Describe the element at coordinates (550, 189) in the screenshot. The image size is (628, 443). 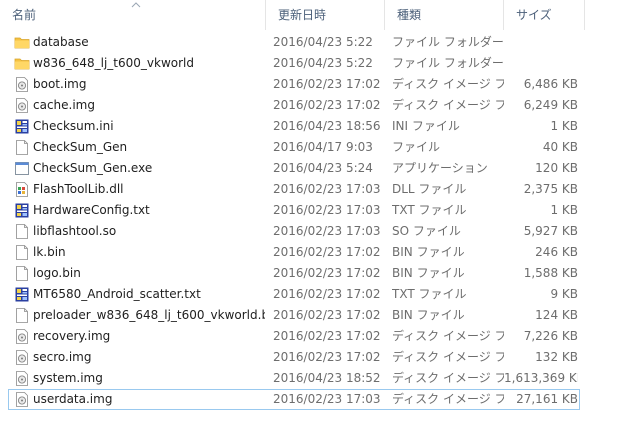
I see `file-size: 2,375 KB` at that location.